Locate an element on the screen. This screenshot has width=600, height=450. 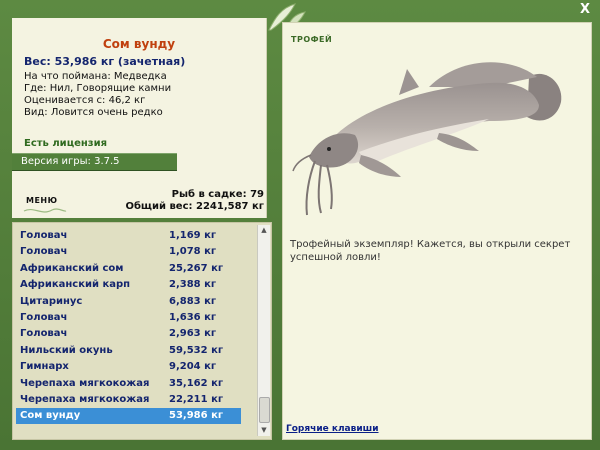
catch-fish-weight: 1,078 кг is located at coordinates (193, 252).